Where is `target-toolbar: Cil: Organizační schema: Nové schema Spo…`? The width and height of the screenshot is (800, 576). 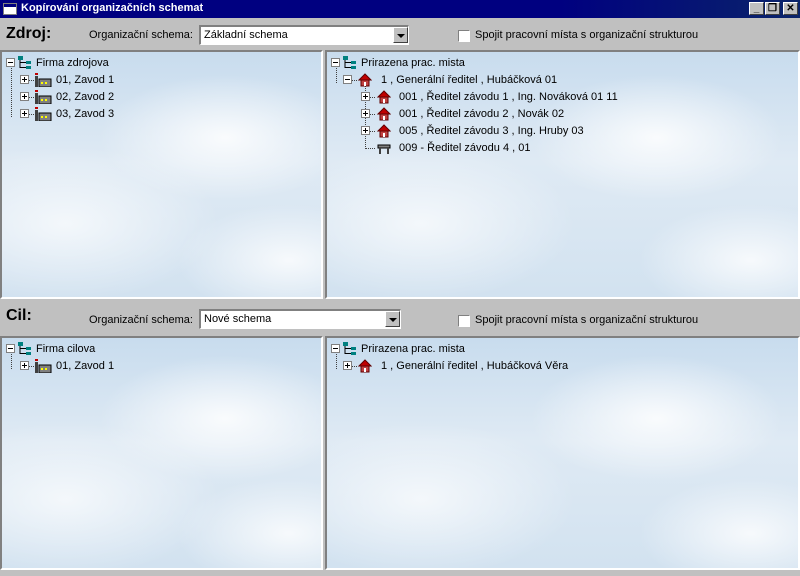
target-toolbar: Cil: Organizační schema: Nové schema Spo… is located at coordinates (400, 320).